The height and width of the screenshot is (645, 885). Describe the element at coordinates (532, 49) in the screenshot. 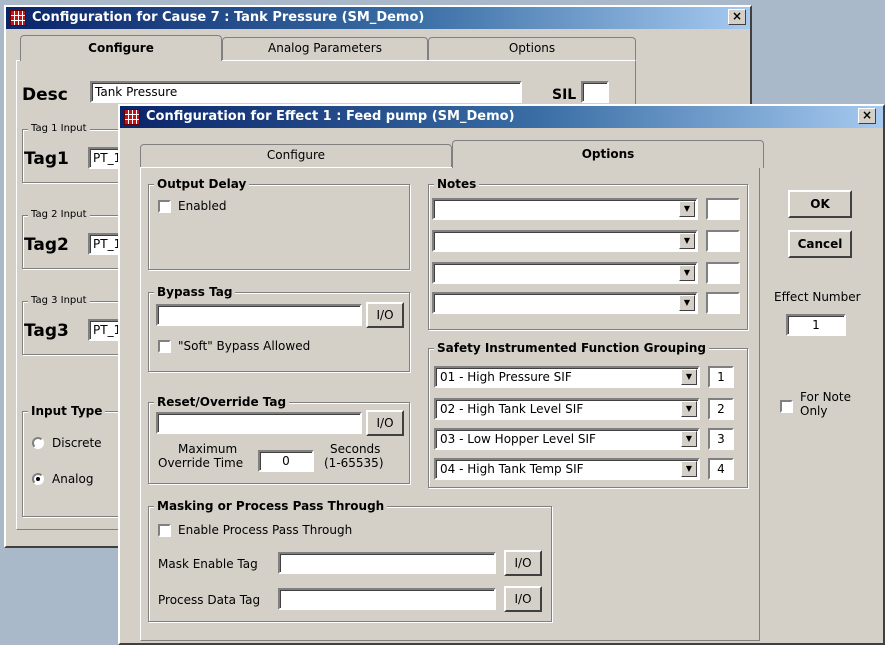

I see `cause-tab-options: Options` at that location.